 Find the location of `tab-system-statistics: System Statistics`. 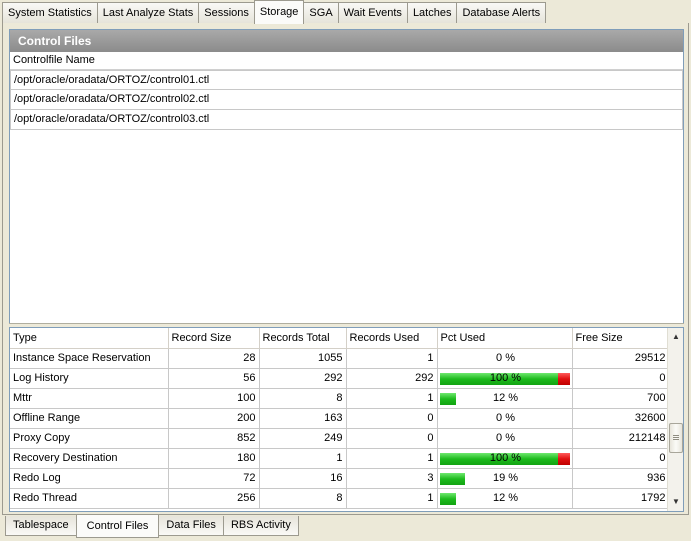

tab-system-statistics: System Statistics is located at coordinates (50, 12).